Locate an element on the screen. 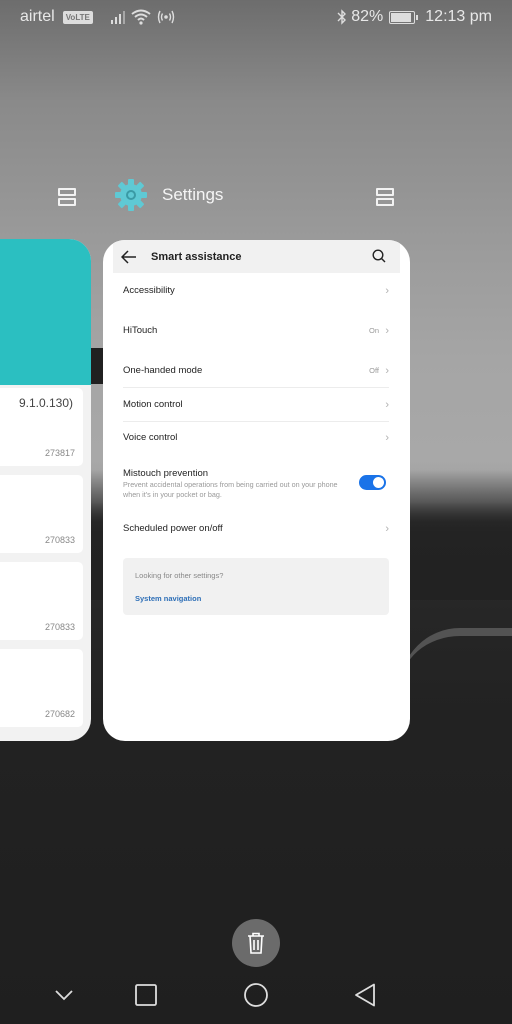 The image size is (512, 1024). recent-app-header: Settings is located at coordinates (168, 195).